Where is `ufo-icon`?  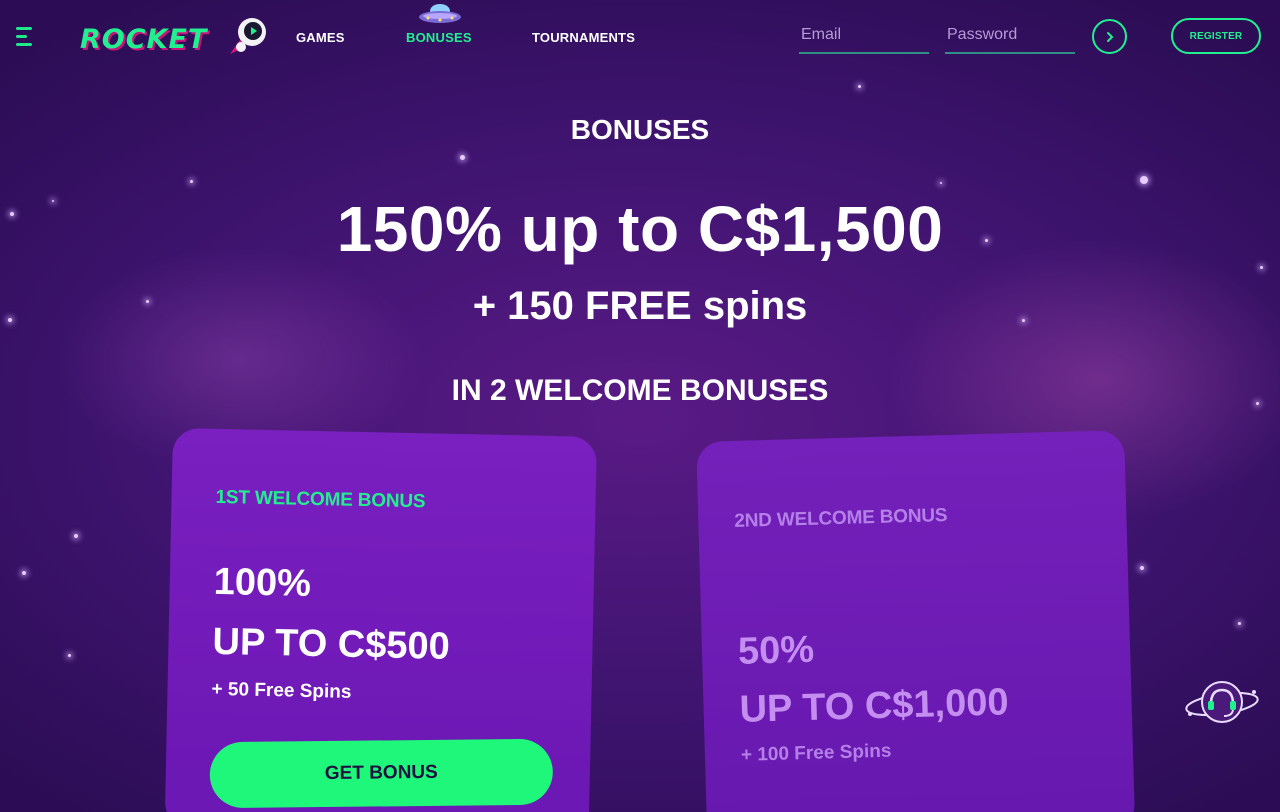
ufo-icon is located at coordinates (440, 13).